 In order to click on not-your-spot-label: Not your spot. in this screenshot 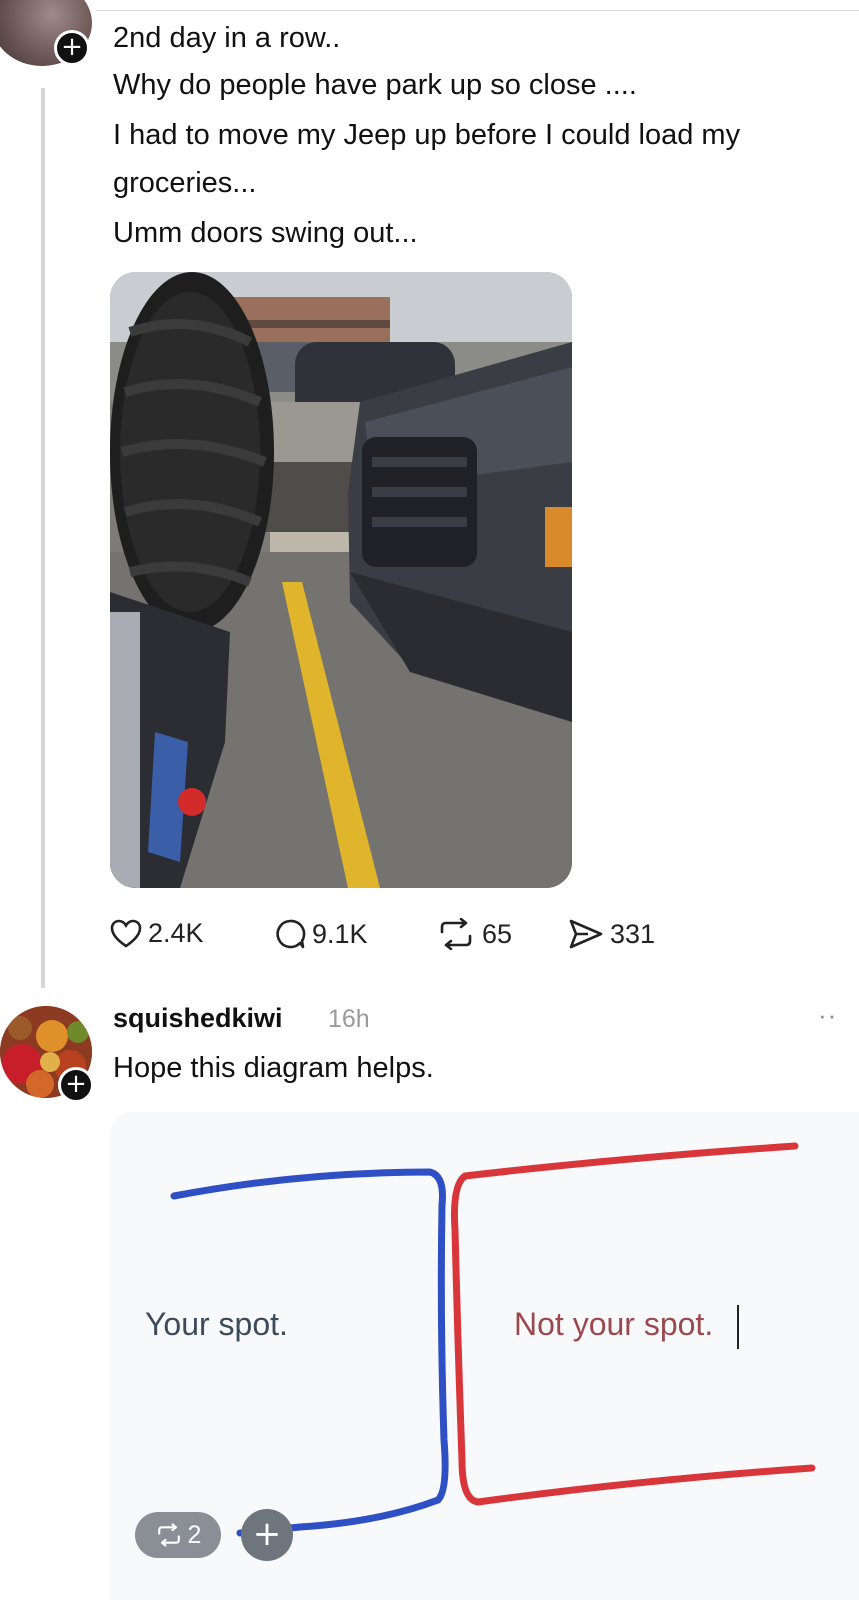, I will do `click(614, 1324)`.